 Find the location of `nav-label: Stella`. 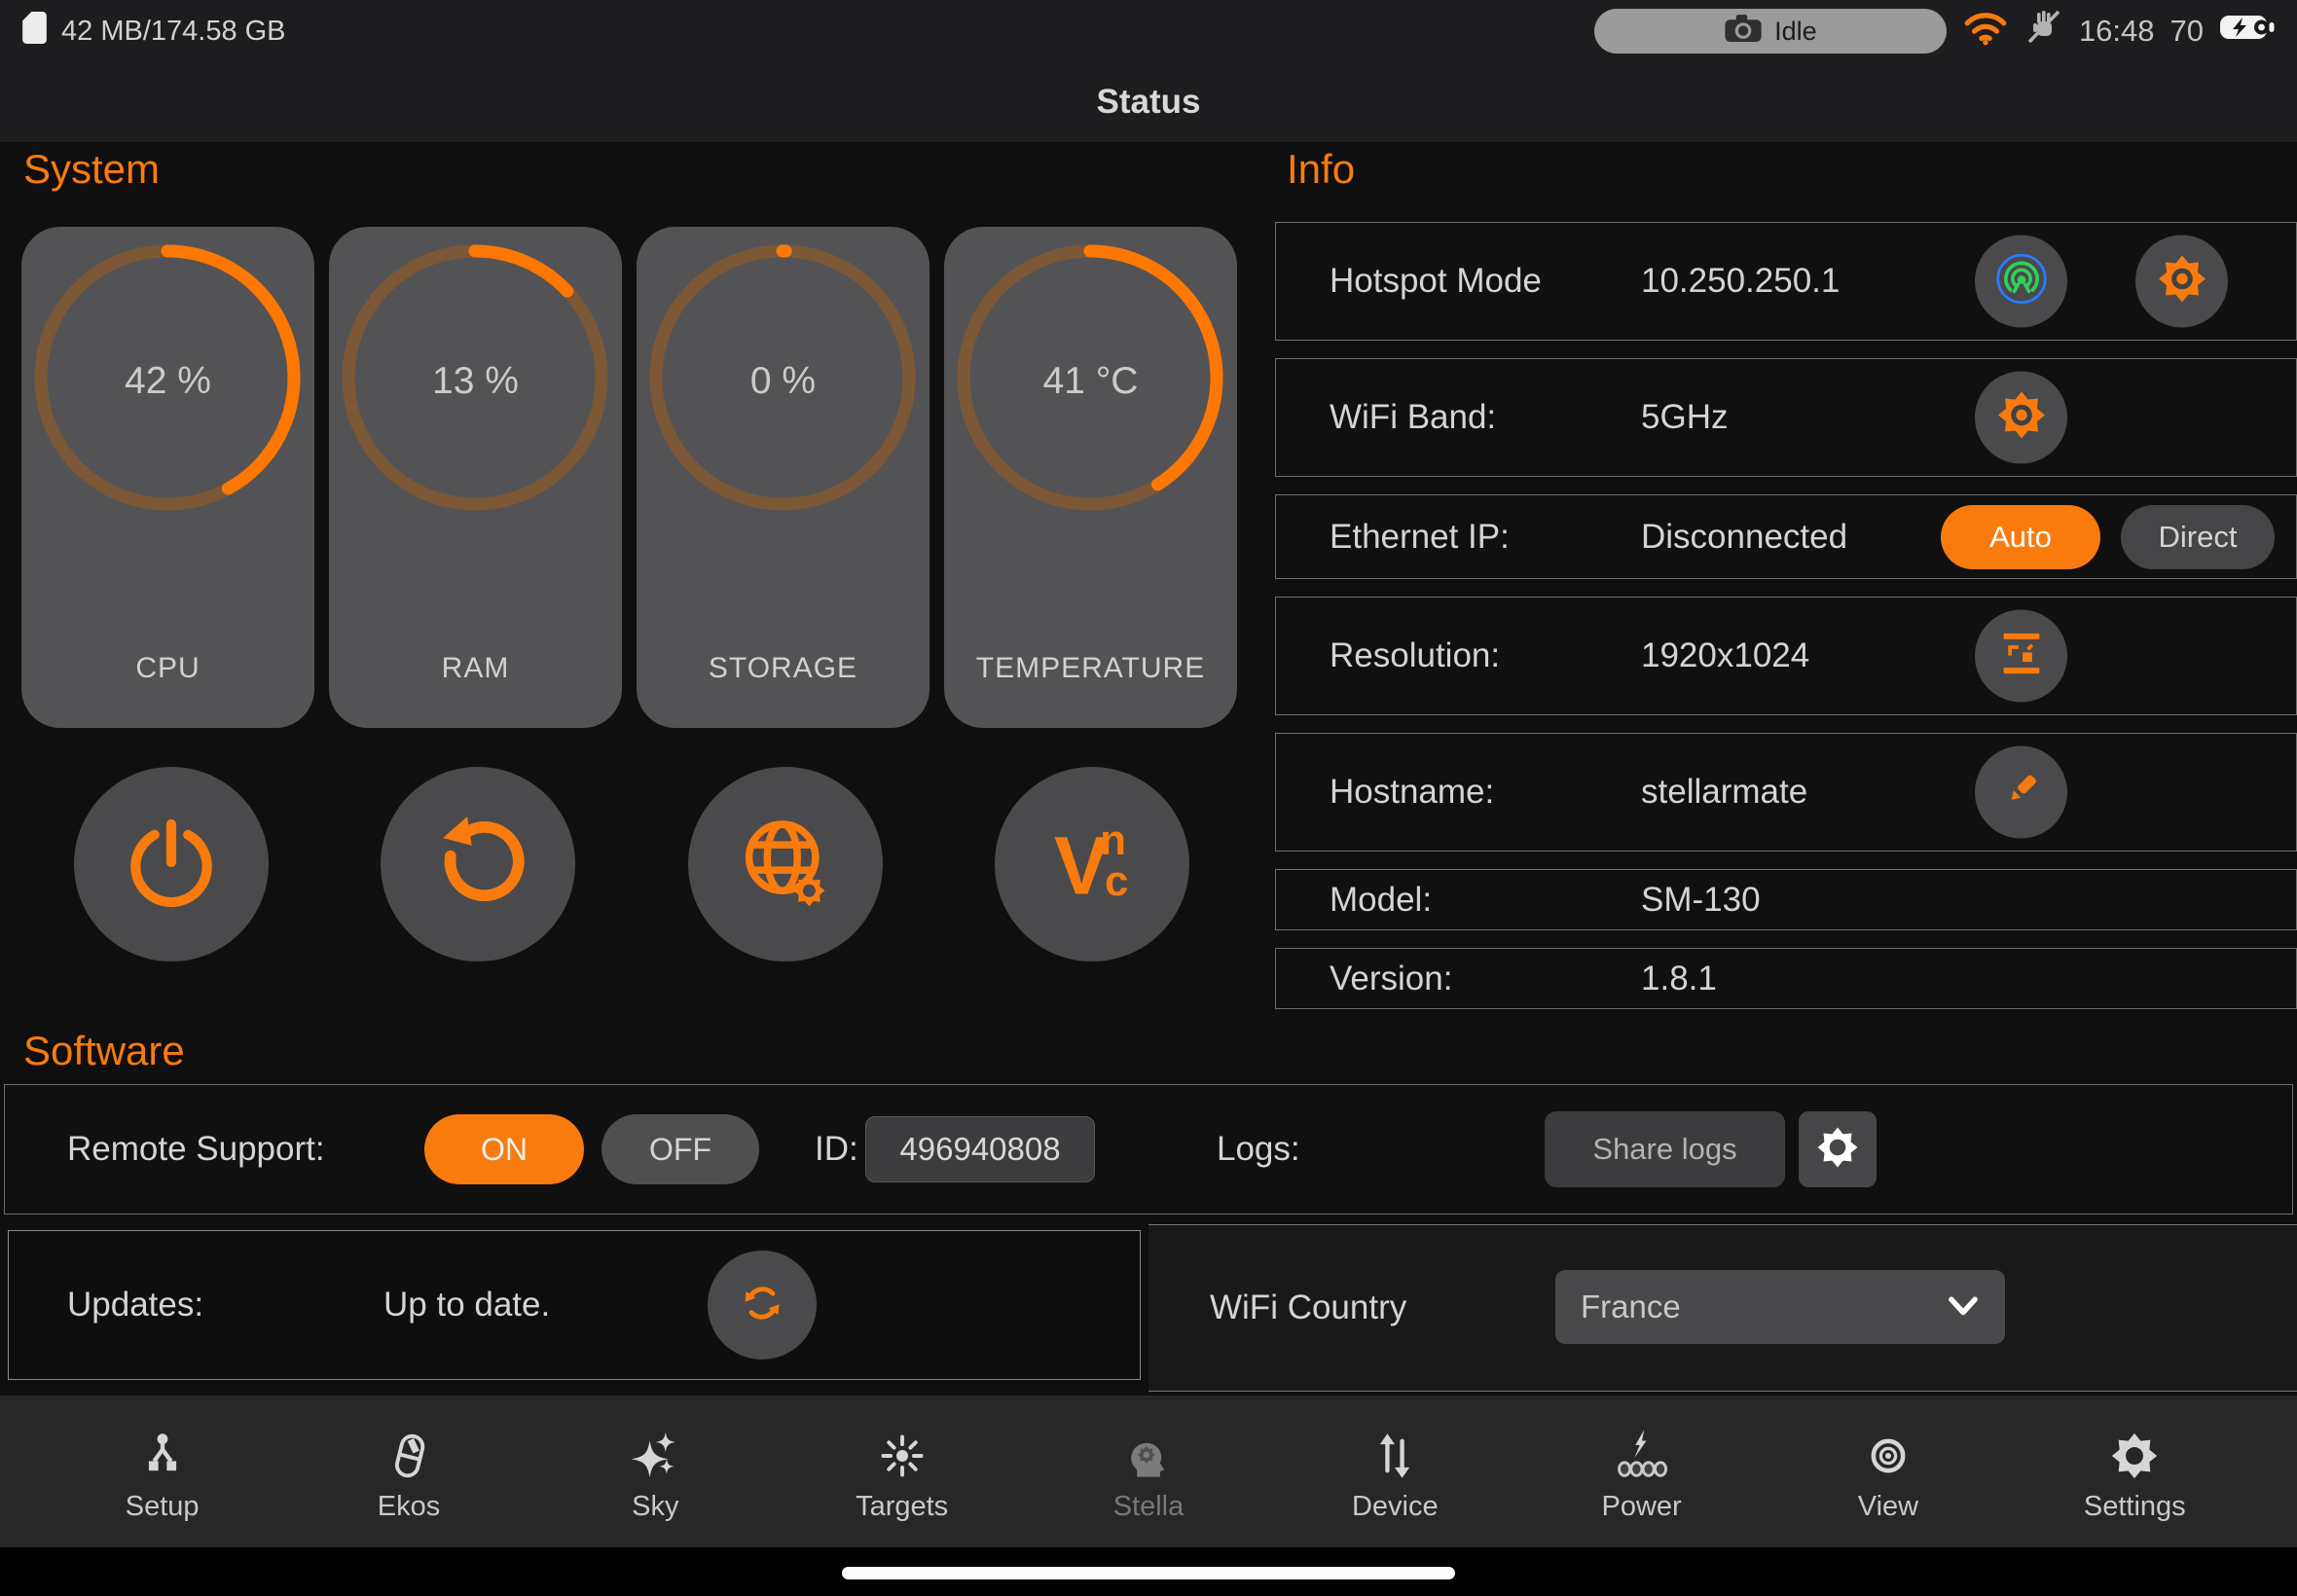

nav-label: Stella is located at coordinates (1148, 1506).